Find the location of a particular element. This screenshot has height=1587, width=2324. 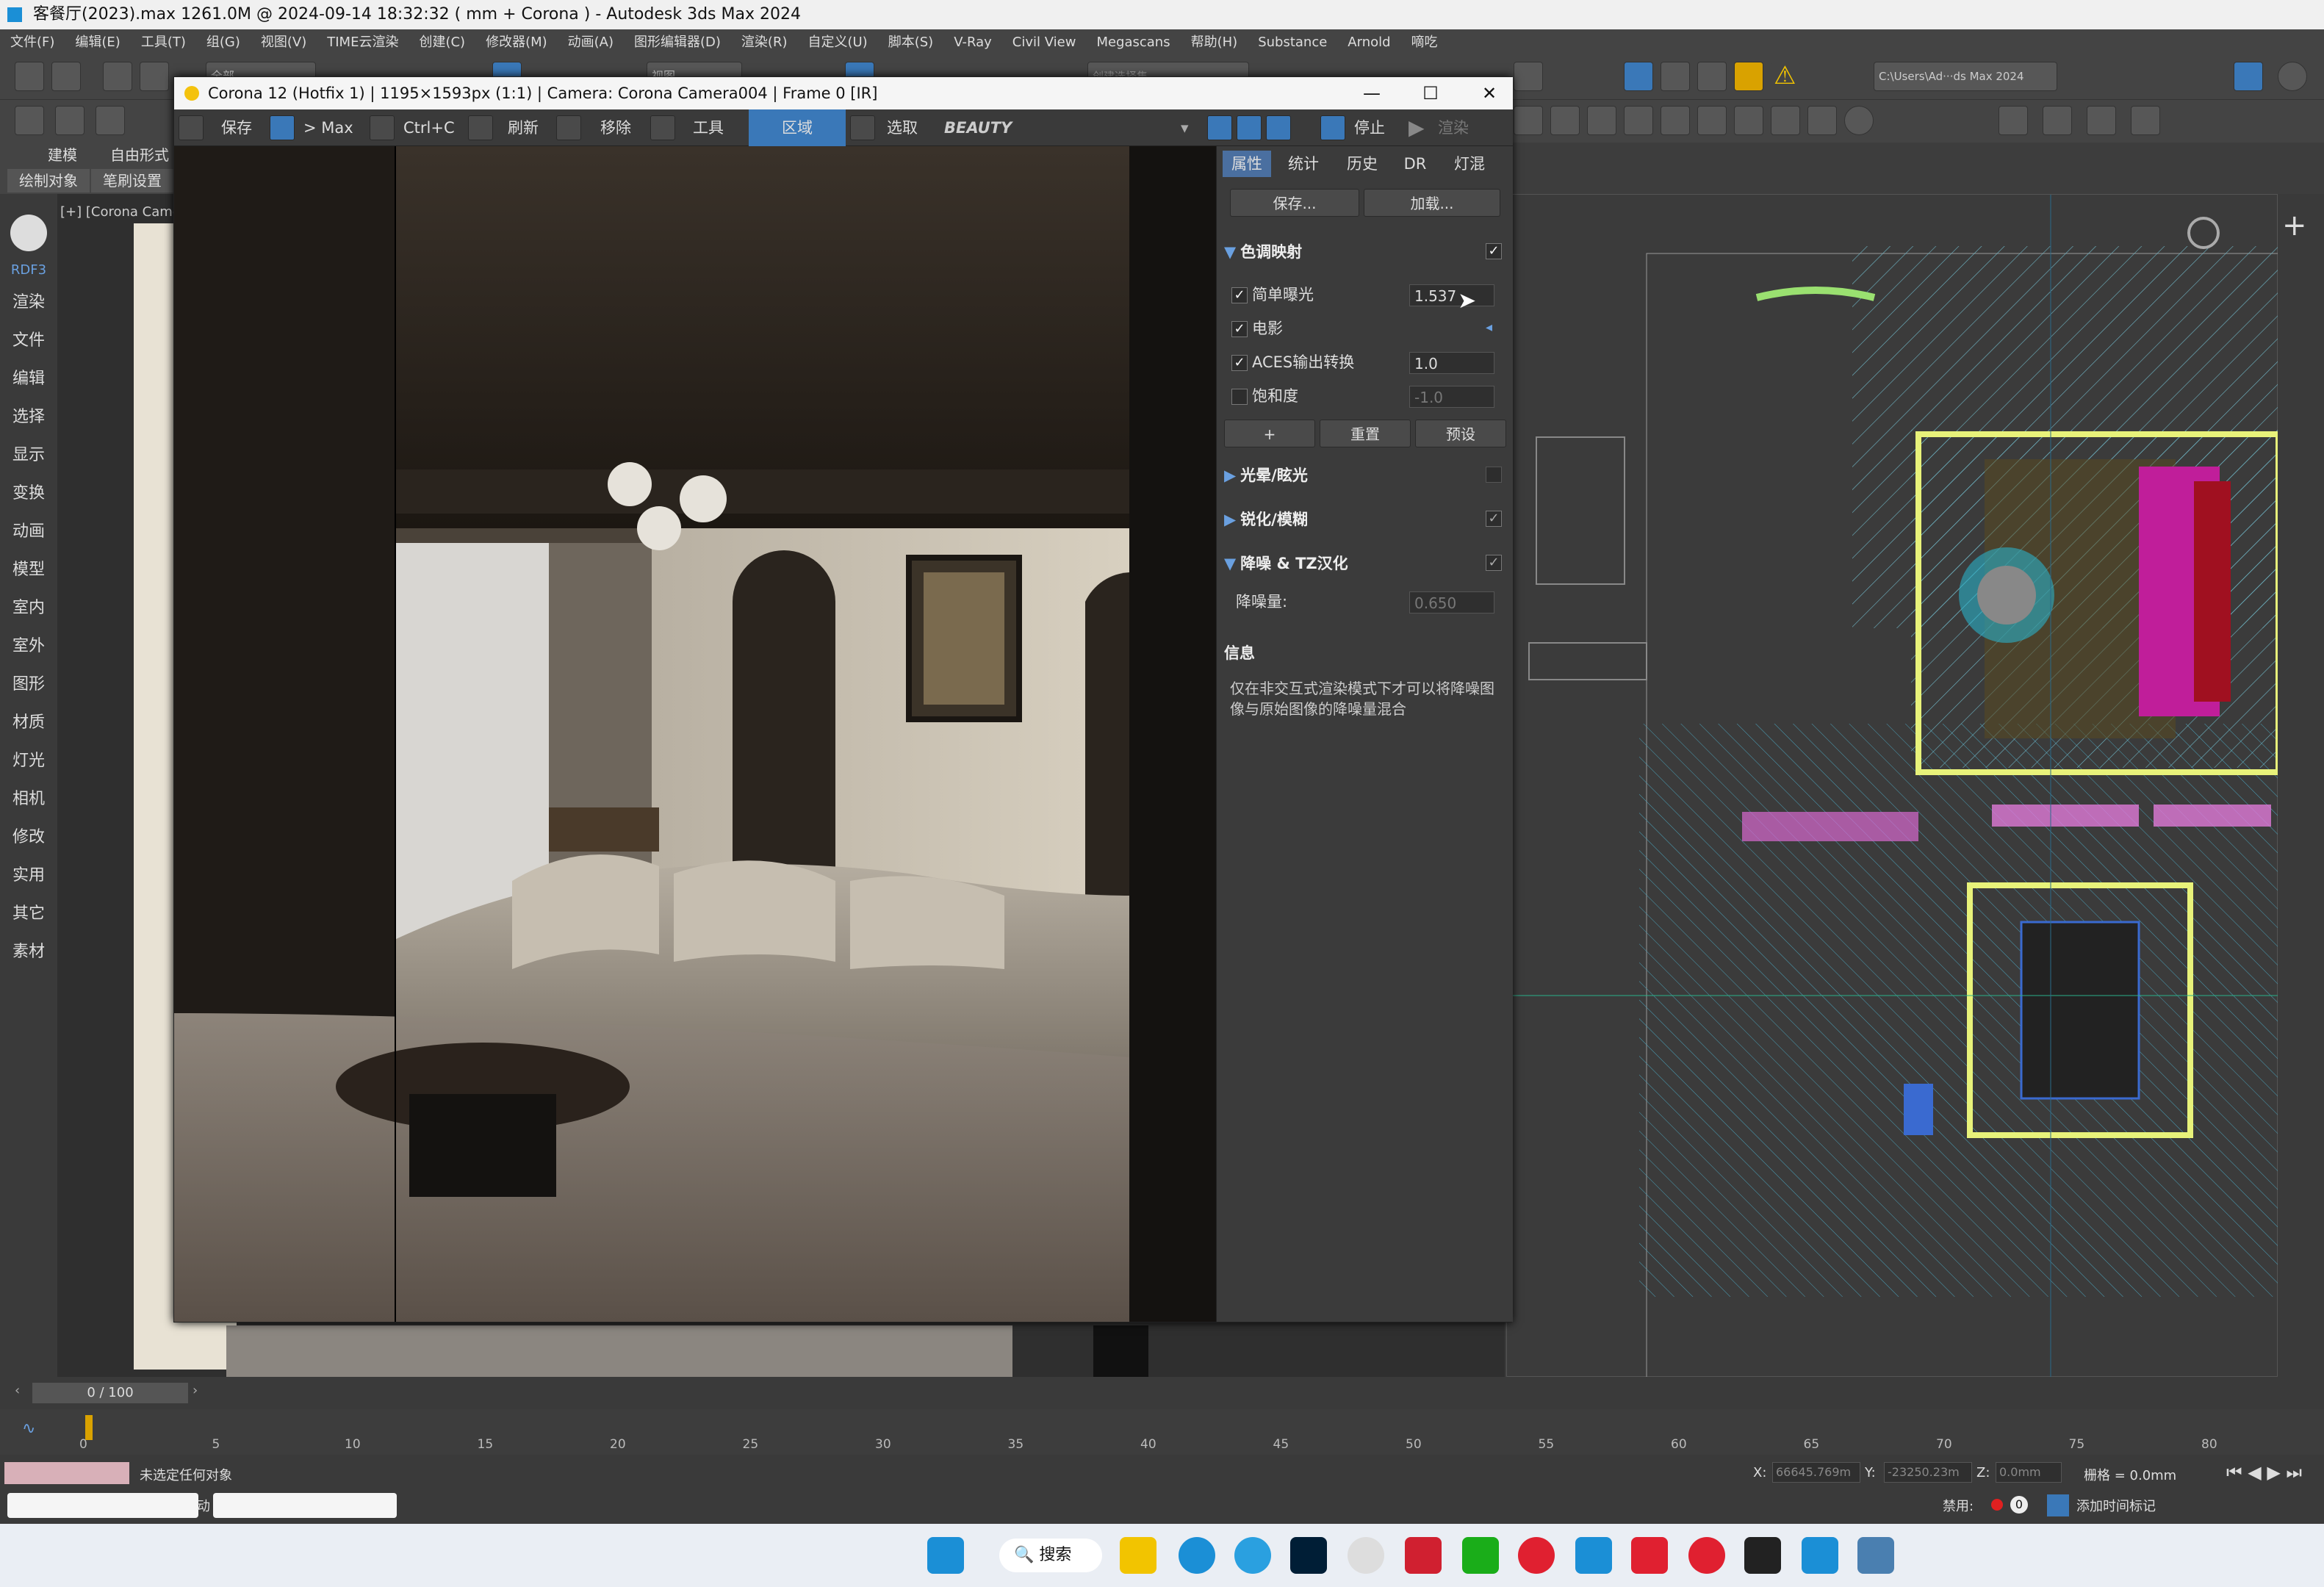

sidebar-item-14: 修改 is located at coordinates (28, 837).